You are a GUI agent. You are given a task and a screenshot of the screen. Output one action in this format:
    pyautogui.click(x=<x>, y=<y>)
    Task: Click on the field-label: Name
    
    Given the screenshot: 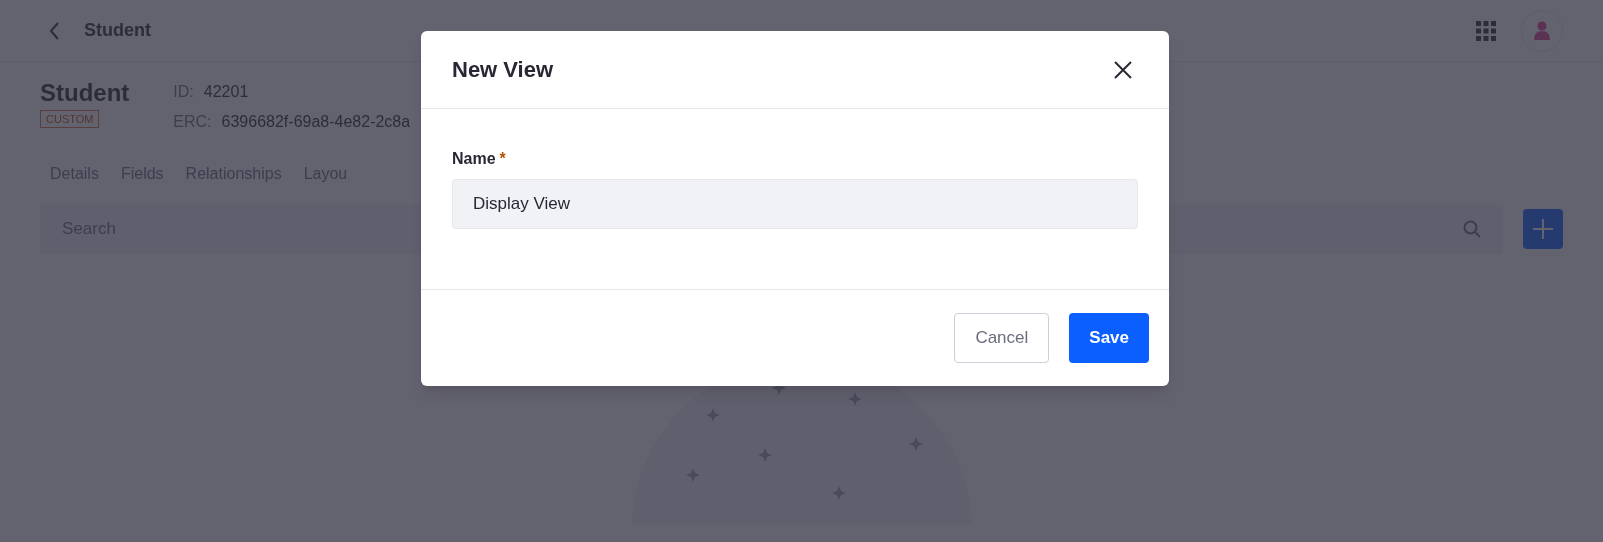 What is the action you would take?
    pyautogui.click(x=474, y=159)
    